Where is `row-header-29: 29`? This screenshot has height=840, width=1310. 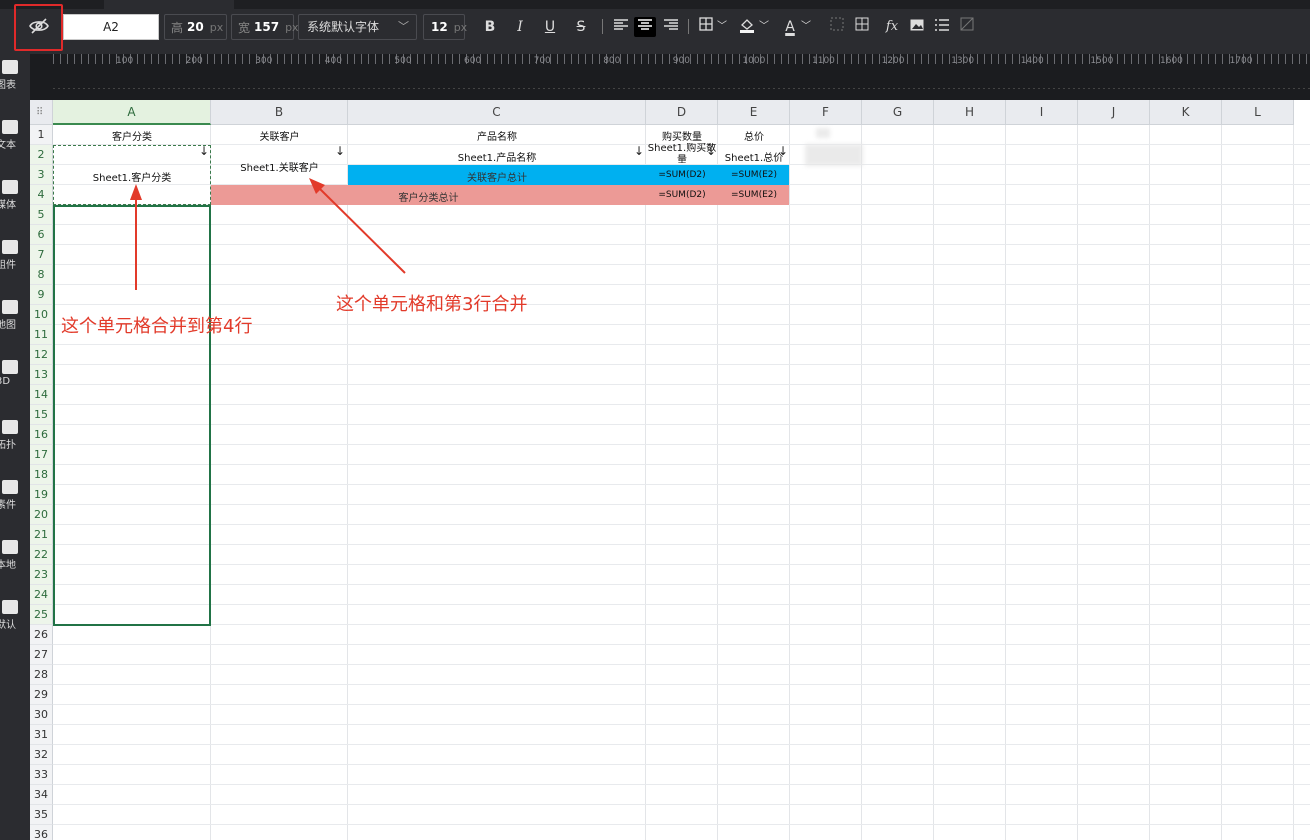
row-header-29: 29 is located at coordinates (41, 695).